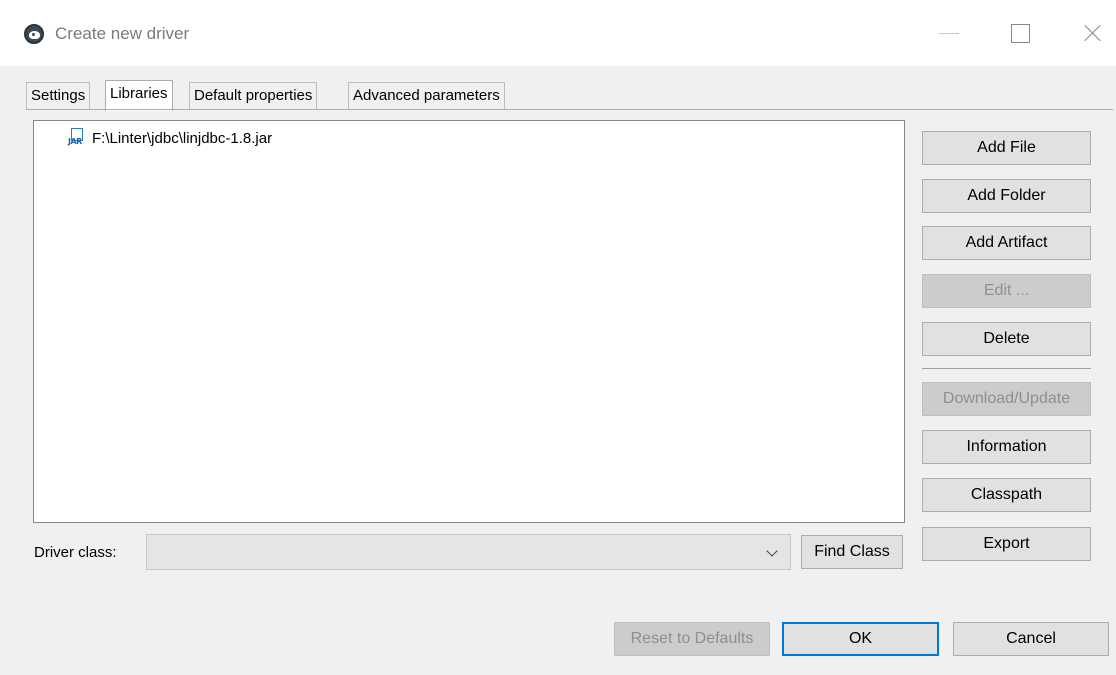 The image size is (1116, 675). Describe the element at coordinates (58, 96) in the screenshot. I see `tab-settings: Settings` at that location.